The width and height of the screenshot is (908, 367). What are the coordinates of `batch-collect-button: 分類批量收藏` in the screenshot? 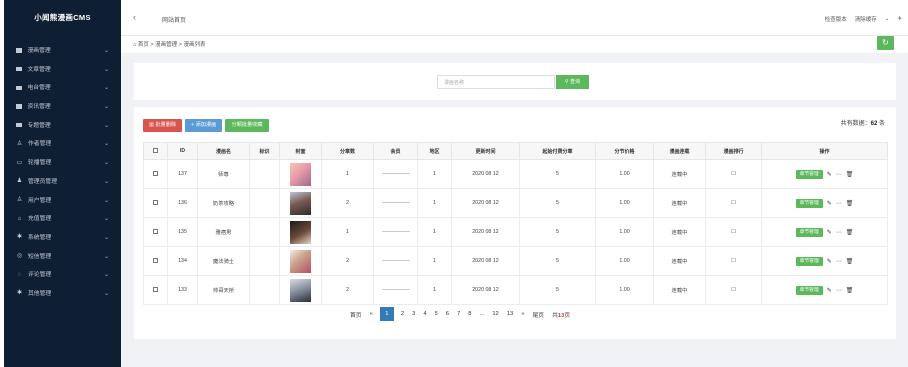 It's located at (247, 125).